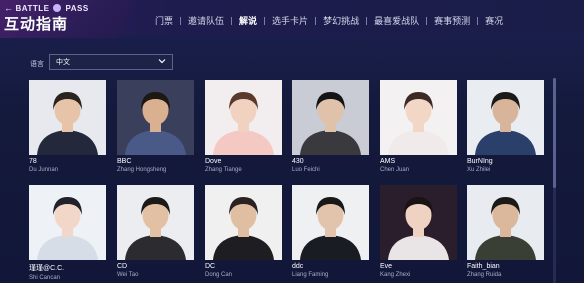 This screenshot has height=283, width=584. I want to click on tab-favorite-team: 最喜爱战队, so click(396, 20).